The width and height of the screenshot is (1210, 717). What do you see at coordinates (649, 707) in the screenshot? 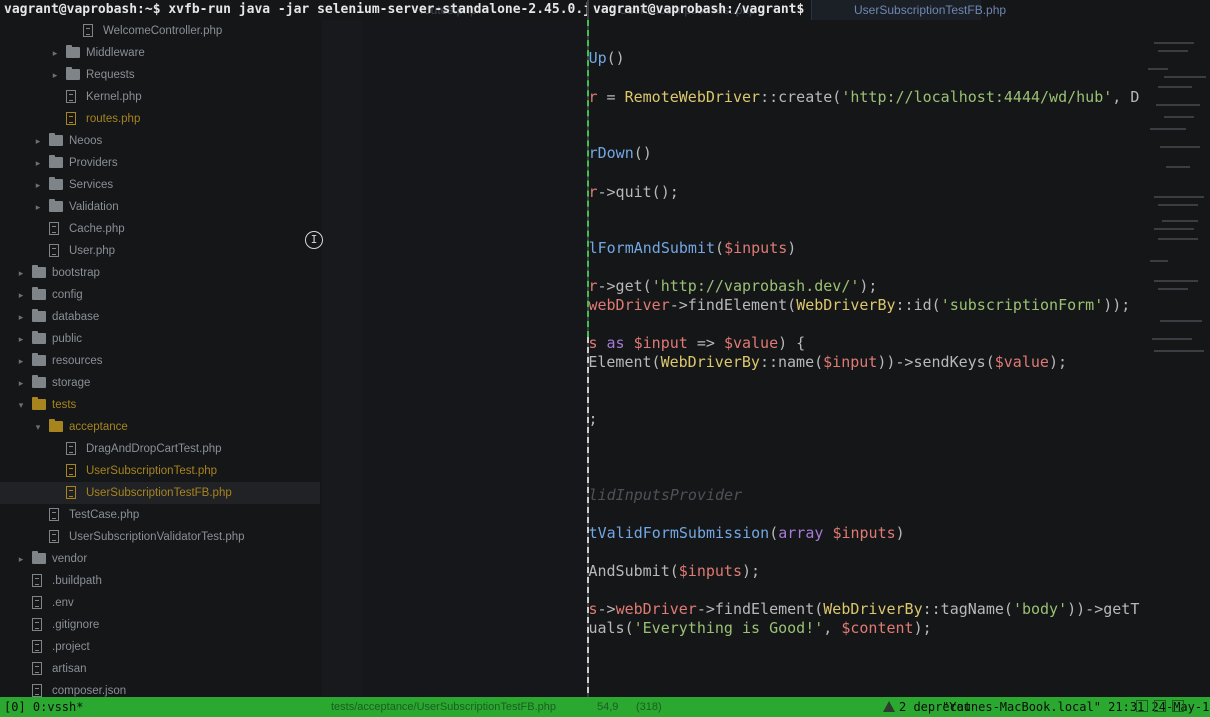
I see `status-line-count: (318)` at bounding box center [649, 707].